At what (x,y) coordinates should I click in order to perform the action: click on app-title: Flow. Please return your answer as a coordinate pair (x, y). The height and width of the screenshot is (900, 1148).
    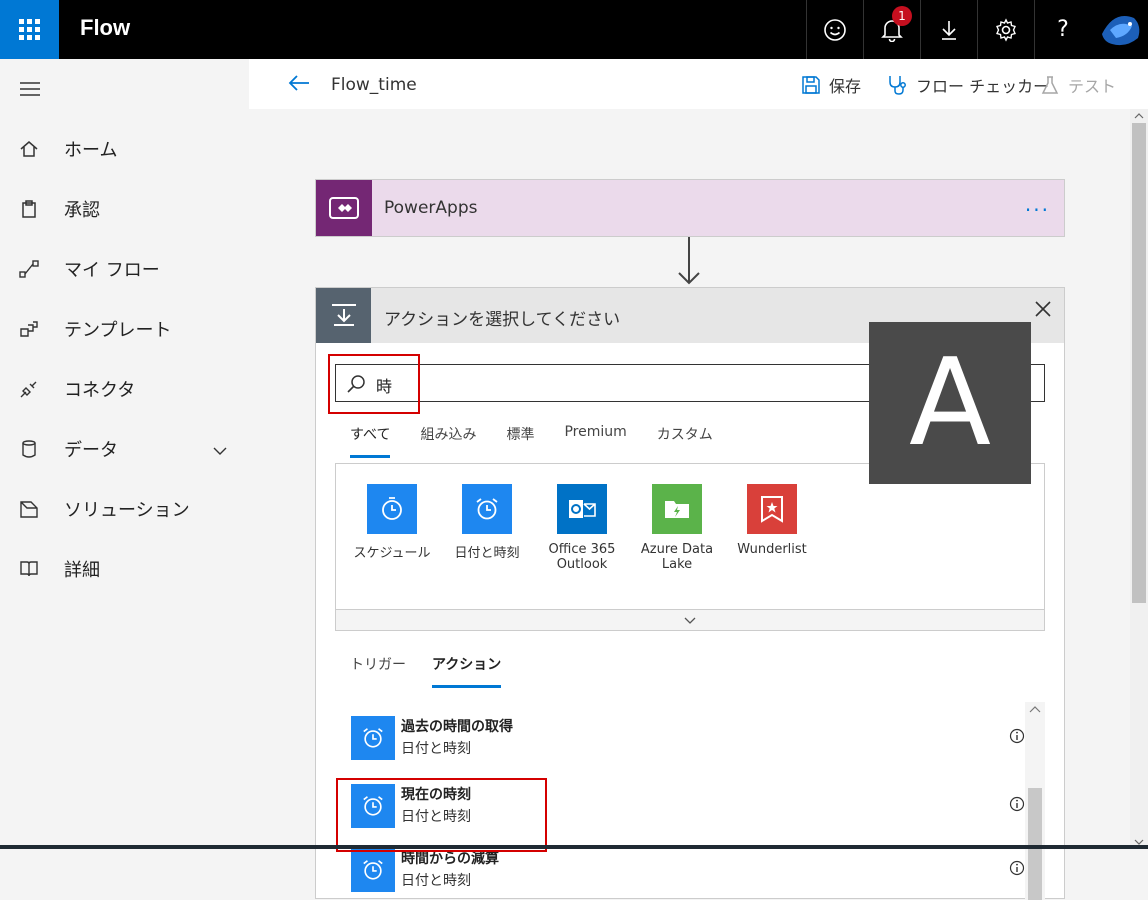
    Looking at the image, I should click on (105, 28).